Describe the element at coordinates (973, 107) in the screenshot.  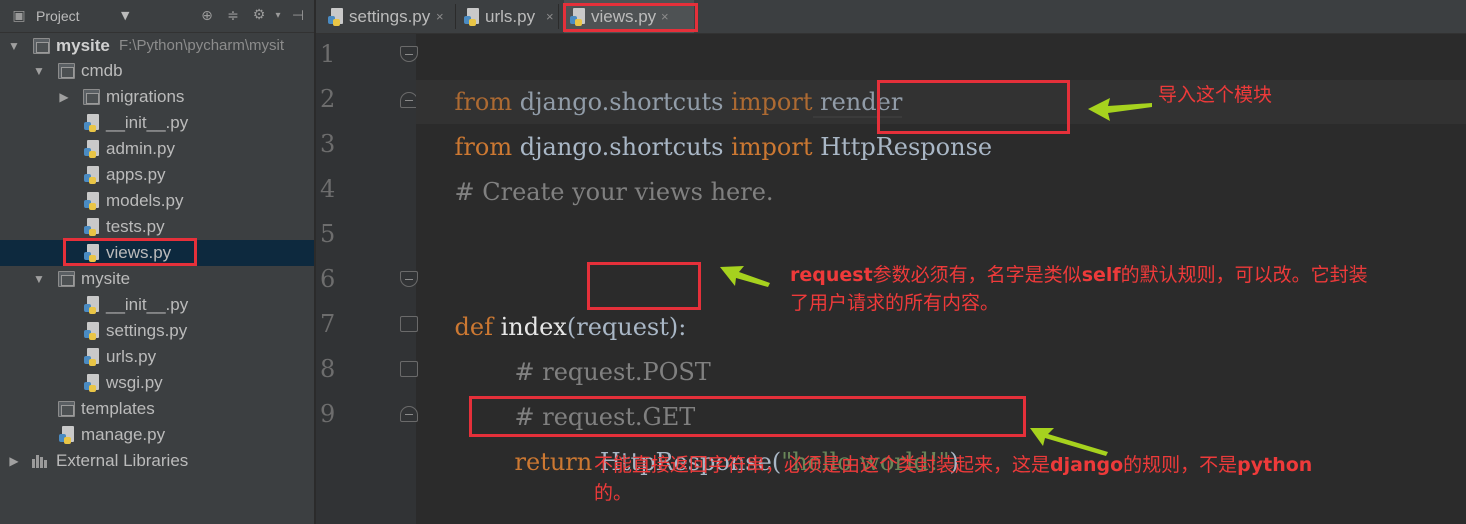
I see `highlight-box-httpresponse-import` at that location.